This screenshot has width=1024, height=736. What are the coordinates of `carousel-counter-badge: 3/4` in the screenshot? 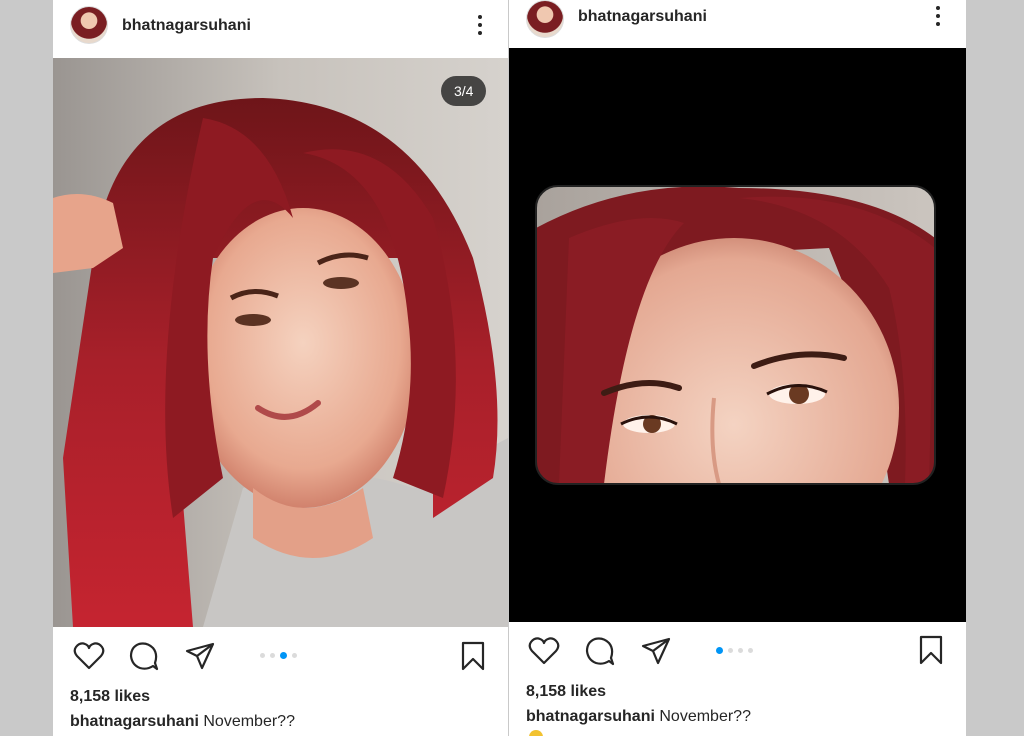 It's located at (464, 91).